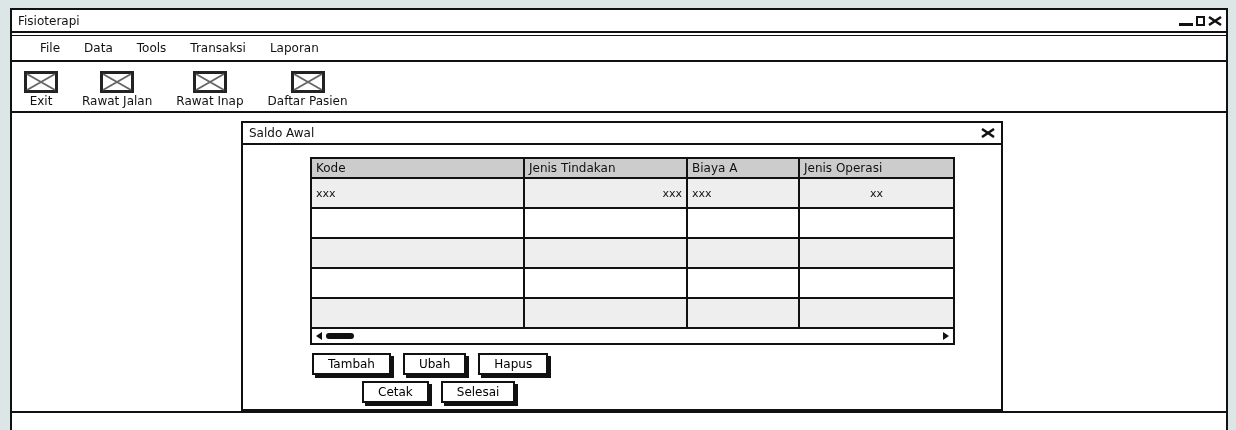 The height and width of the screenshot is (430, 1236). I want to click on column-header: Biaya A, so click(744, 167).